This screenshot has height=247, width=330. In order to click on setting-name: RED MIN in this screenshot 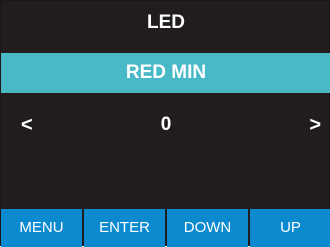, I will do `click(166, 72)`.